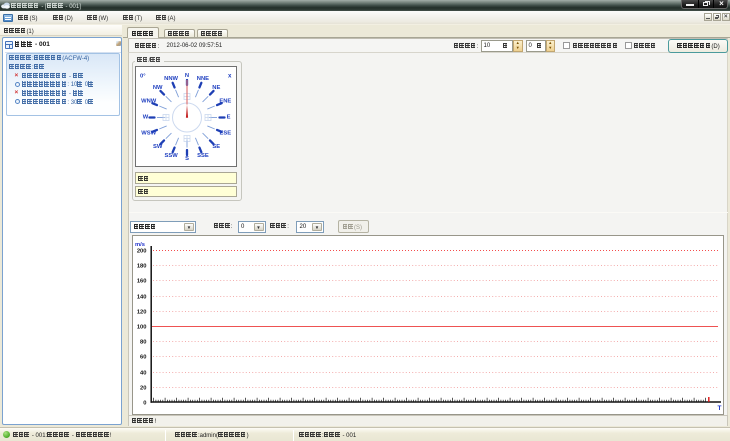 This screenshot has height=441, width=730. What do you see at coordinates (149, 102) in the screenshot?
I see `svg-text: WNW` at bounding box center [149, 102].